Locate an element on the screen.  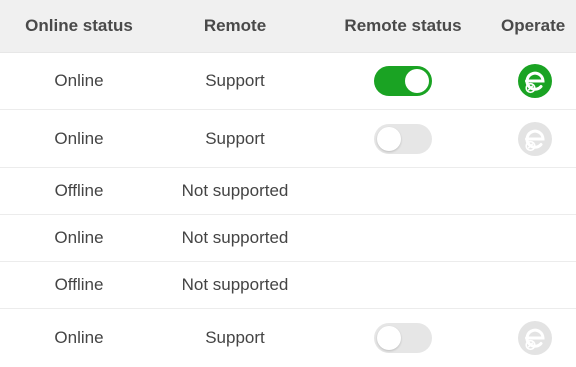
column-header-operate: Operate is located at coordinates (533, 25).